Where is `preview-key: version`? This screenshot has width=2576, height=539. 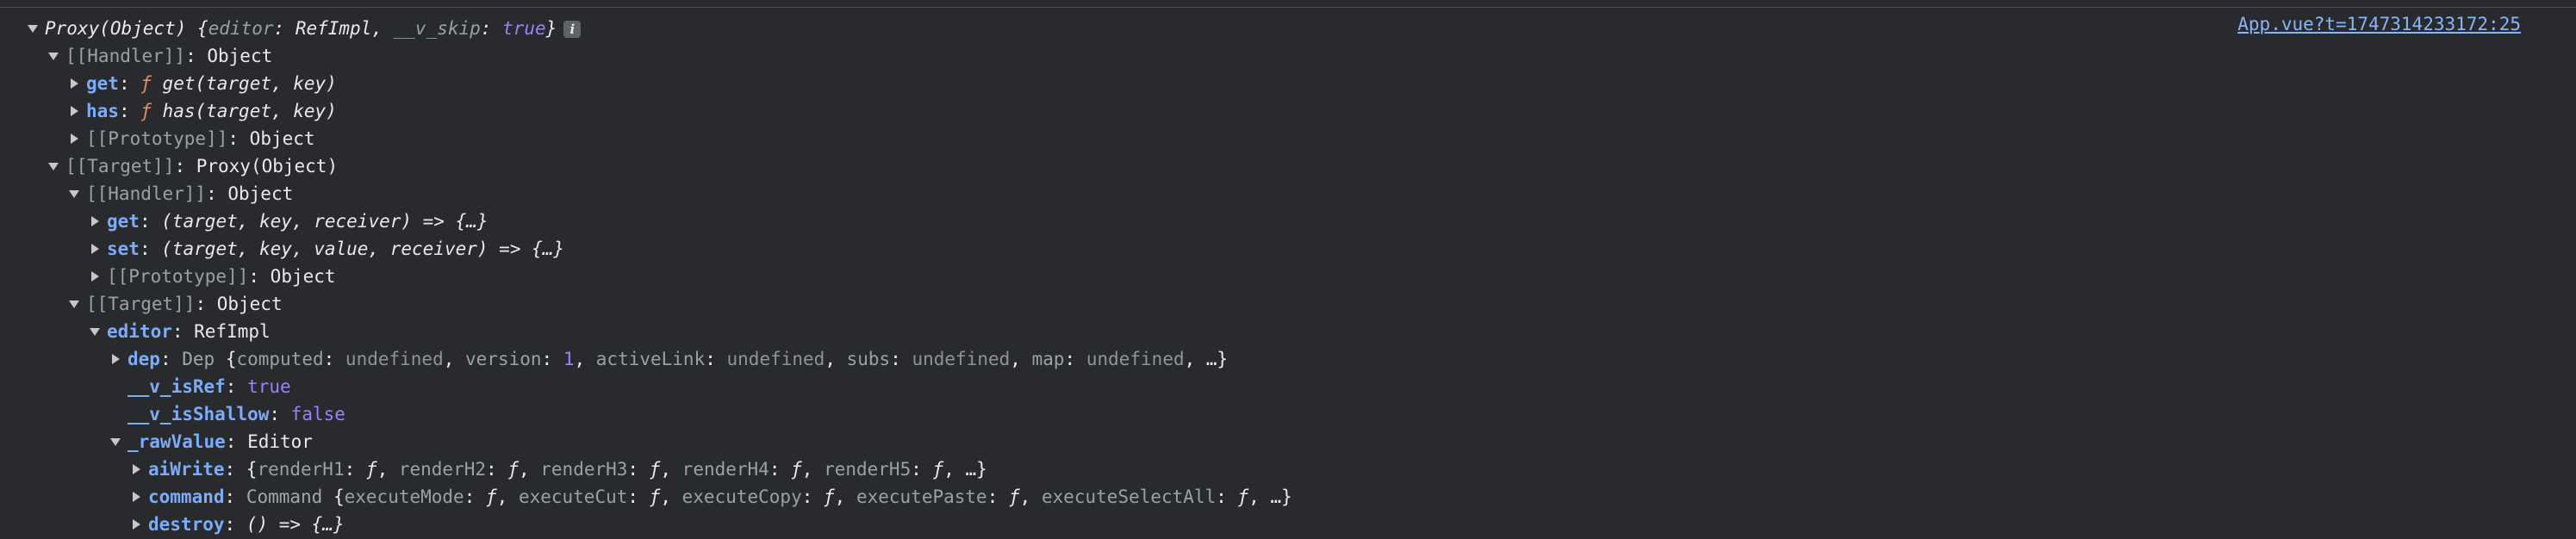 preview-key: version is located at coordinates (504, 359).